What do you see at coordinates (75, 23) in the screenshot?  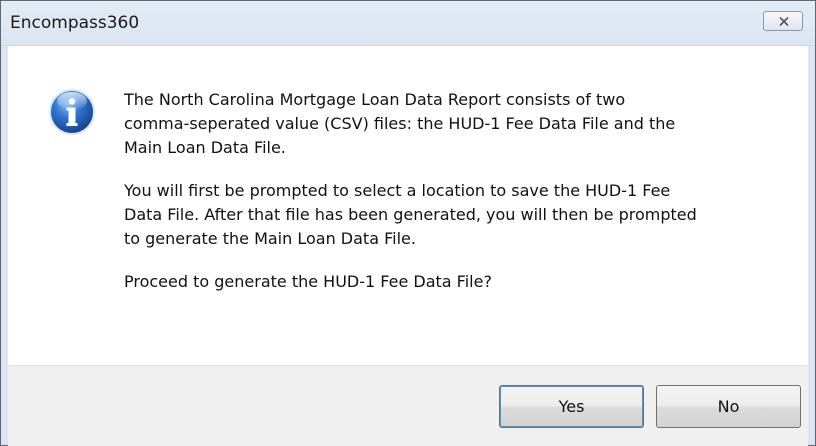 I see `window-title: Encompass360` at bounding box center [75, 23].